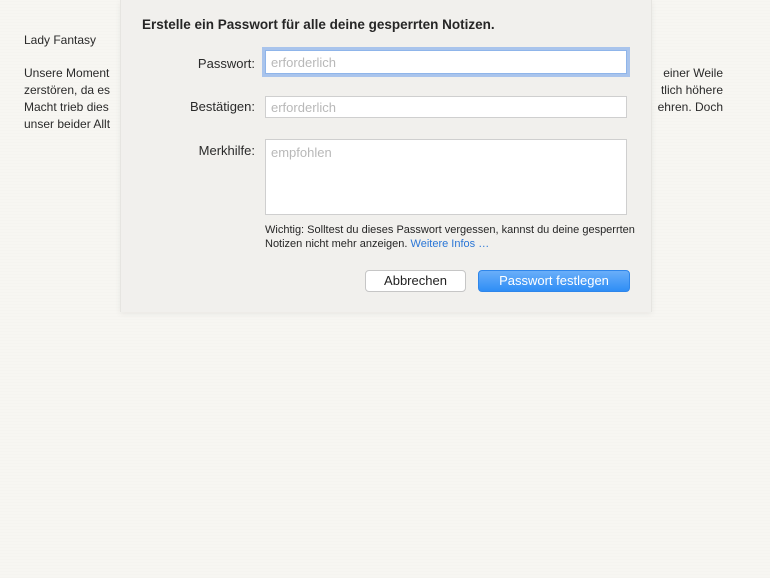  Describe the element at coordinates (66, 107) in the screenshot. I see `note-text-line: Macht trieb dies` at that location.